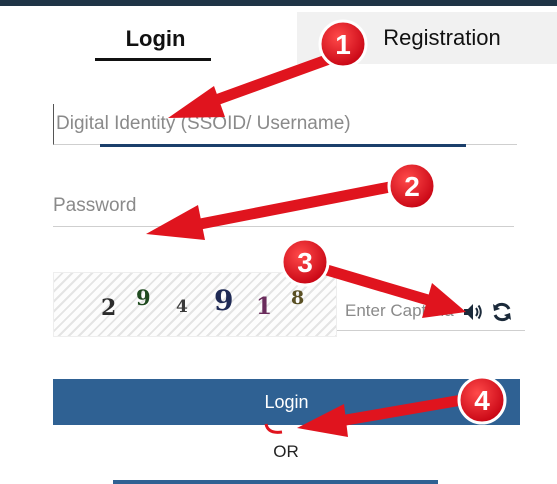 The height and width of the screenshot is (484, 557). What do you see at coordinates (195, 304) in the screenshot?
I see `captcha-image: 2 9 4 9 1 8` at bounding box center [195, 304].